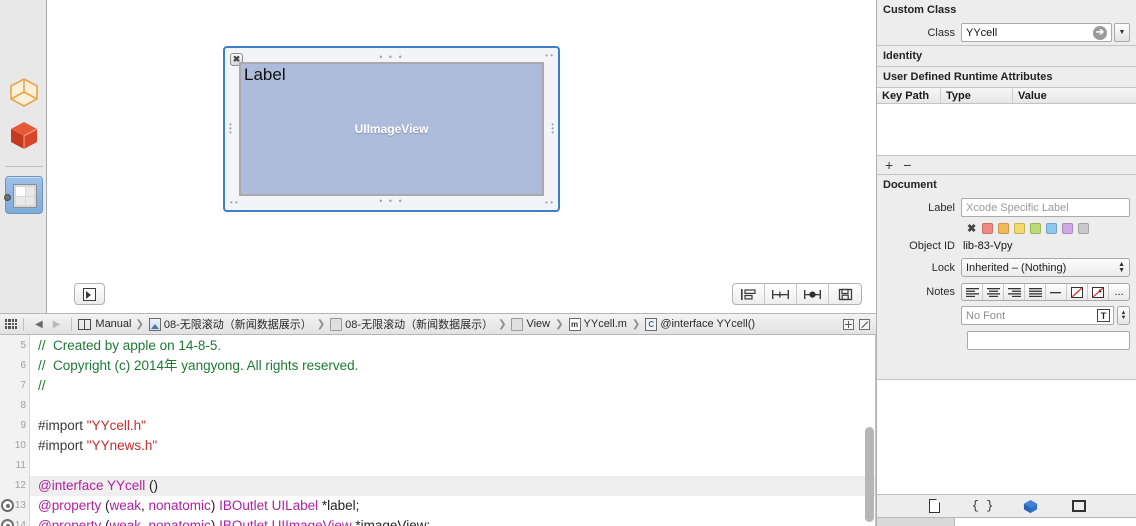 This screenshot has width=1136, height=526. I want to click on close-editor-icon, so click(864, 324).